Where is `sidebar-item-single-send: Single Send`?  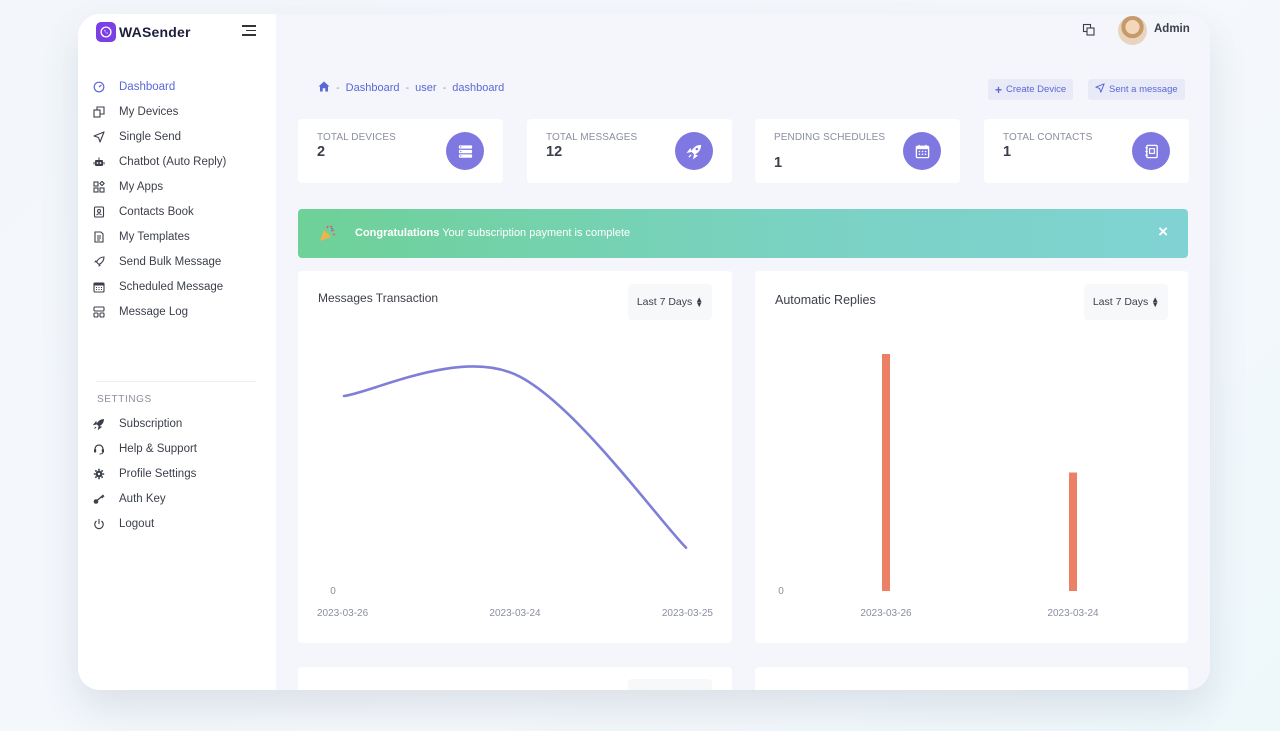 sidebar-item-single-send: Single Send is located at coordinates (177, 136).